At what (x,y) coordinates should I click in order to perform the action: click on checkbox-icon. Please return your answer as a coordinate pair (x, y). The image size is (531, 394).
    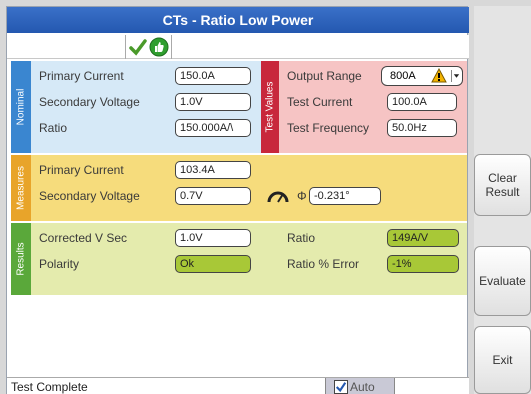
    Looking at the image, I should click on (341, 387).